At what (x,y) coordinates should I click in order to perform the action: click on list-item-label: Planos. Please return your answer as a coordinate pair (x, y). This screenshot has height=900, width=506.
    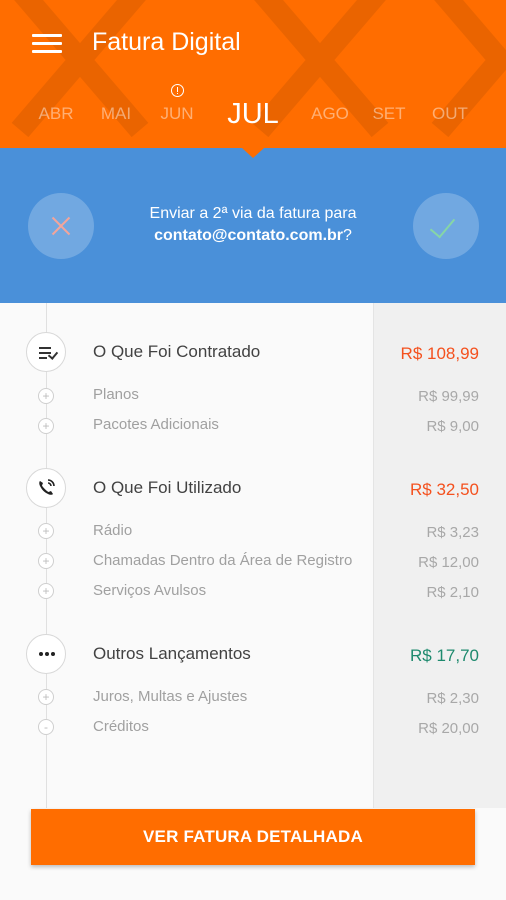
    Looking at the image, I should click on (116, 394).